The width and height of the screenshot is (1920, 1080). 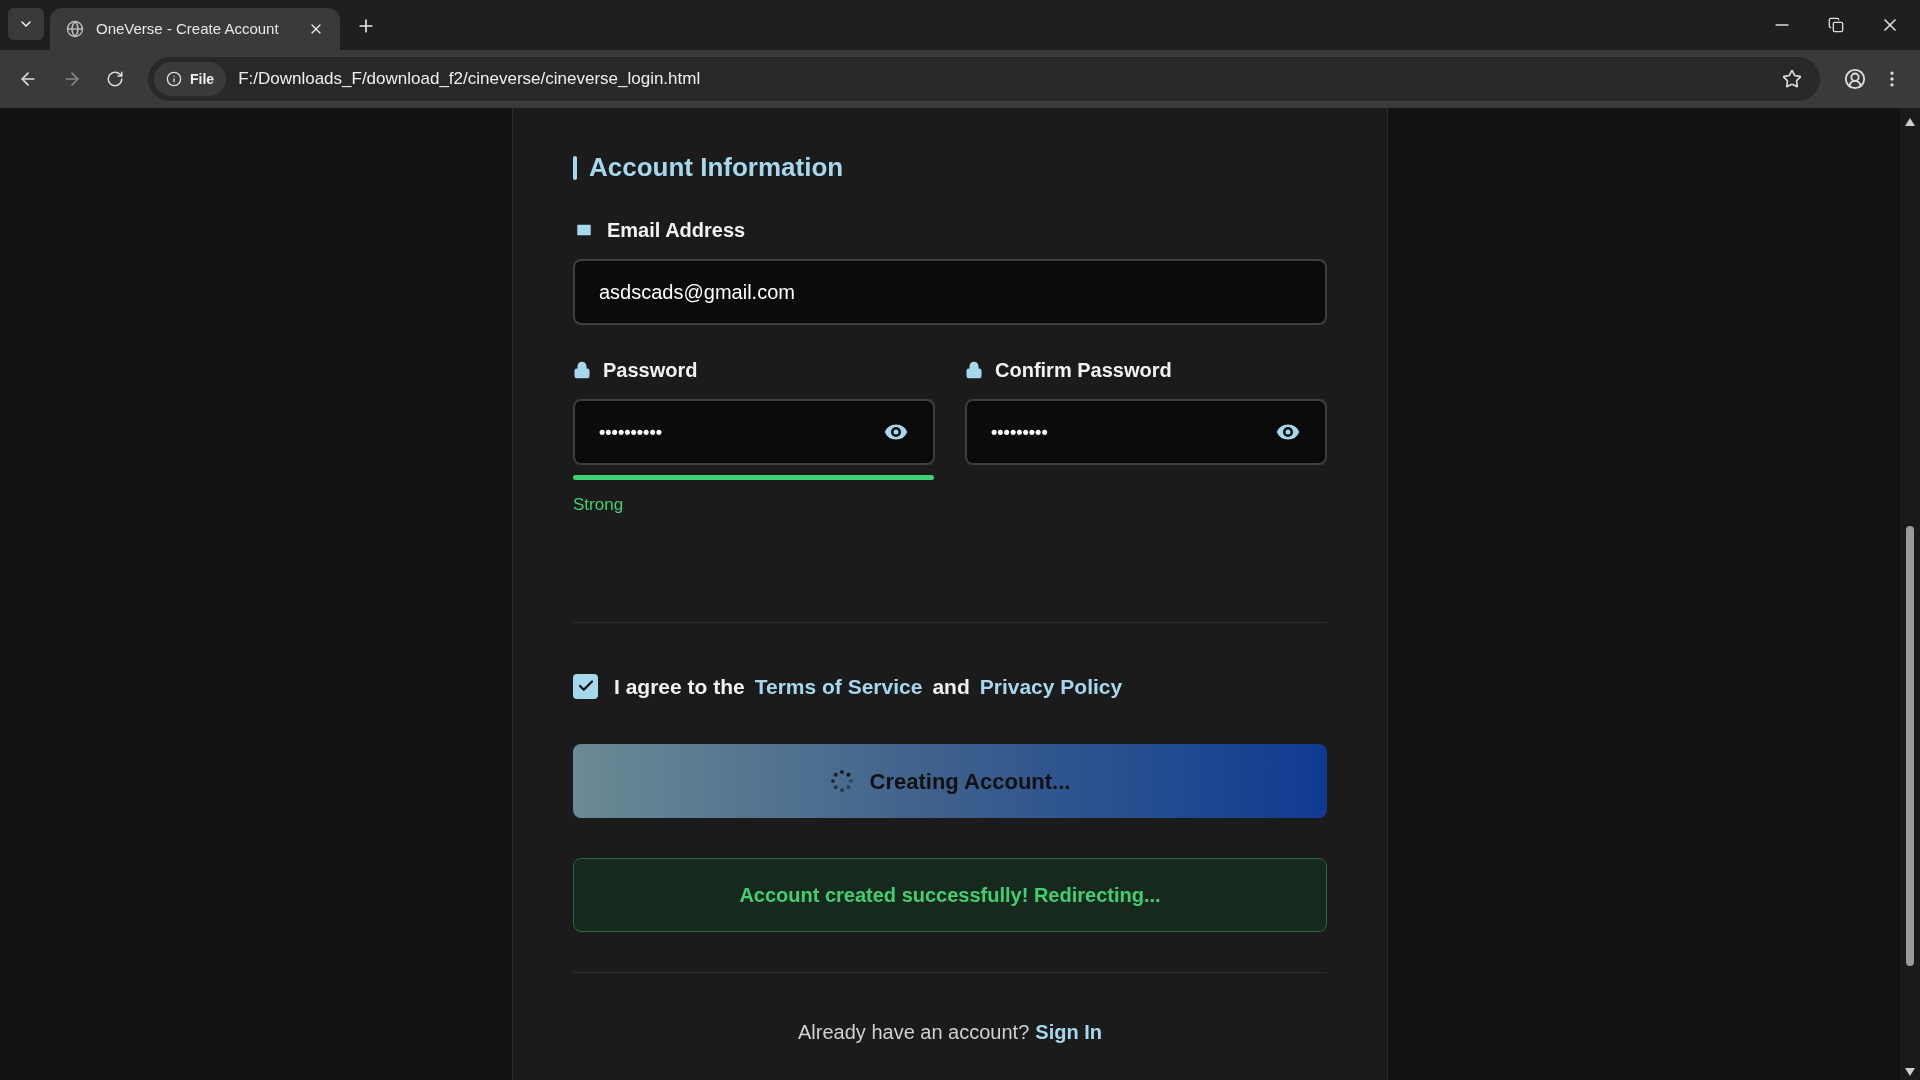 I want to click on scrollbar, so click(x=1910, y=594).